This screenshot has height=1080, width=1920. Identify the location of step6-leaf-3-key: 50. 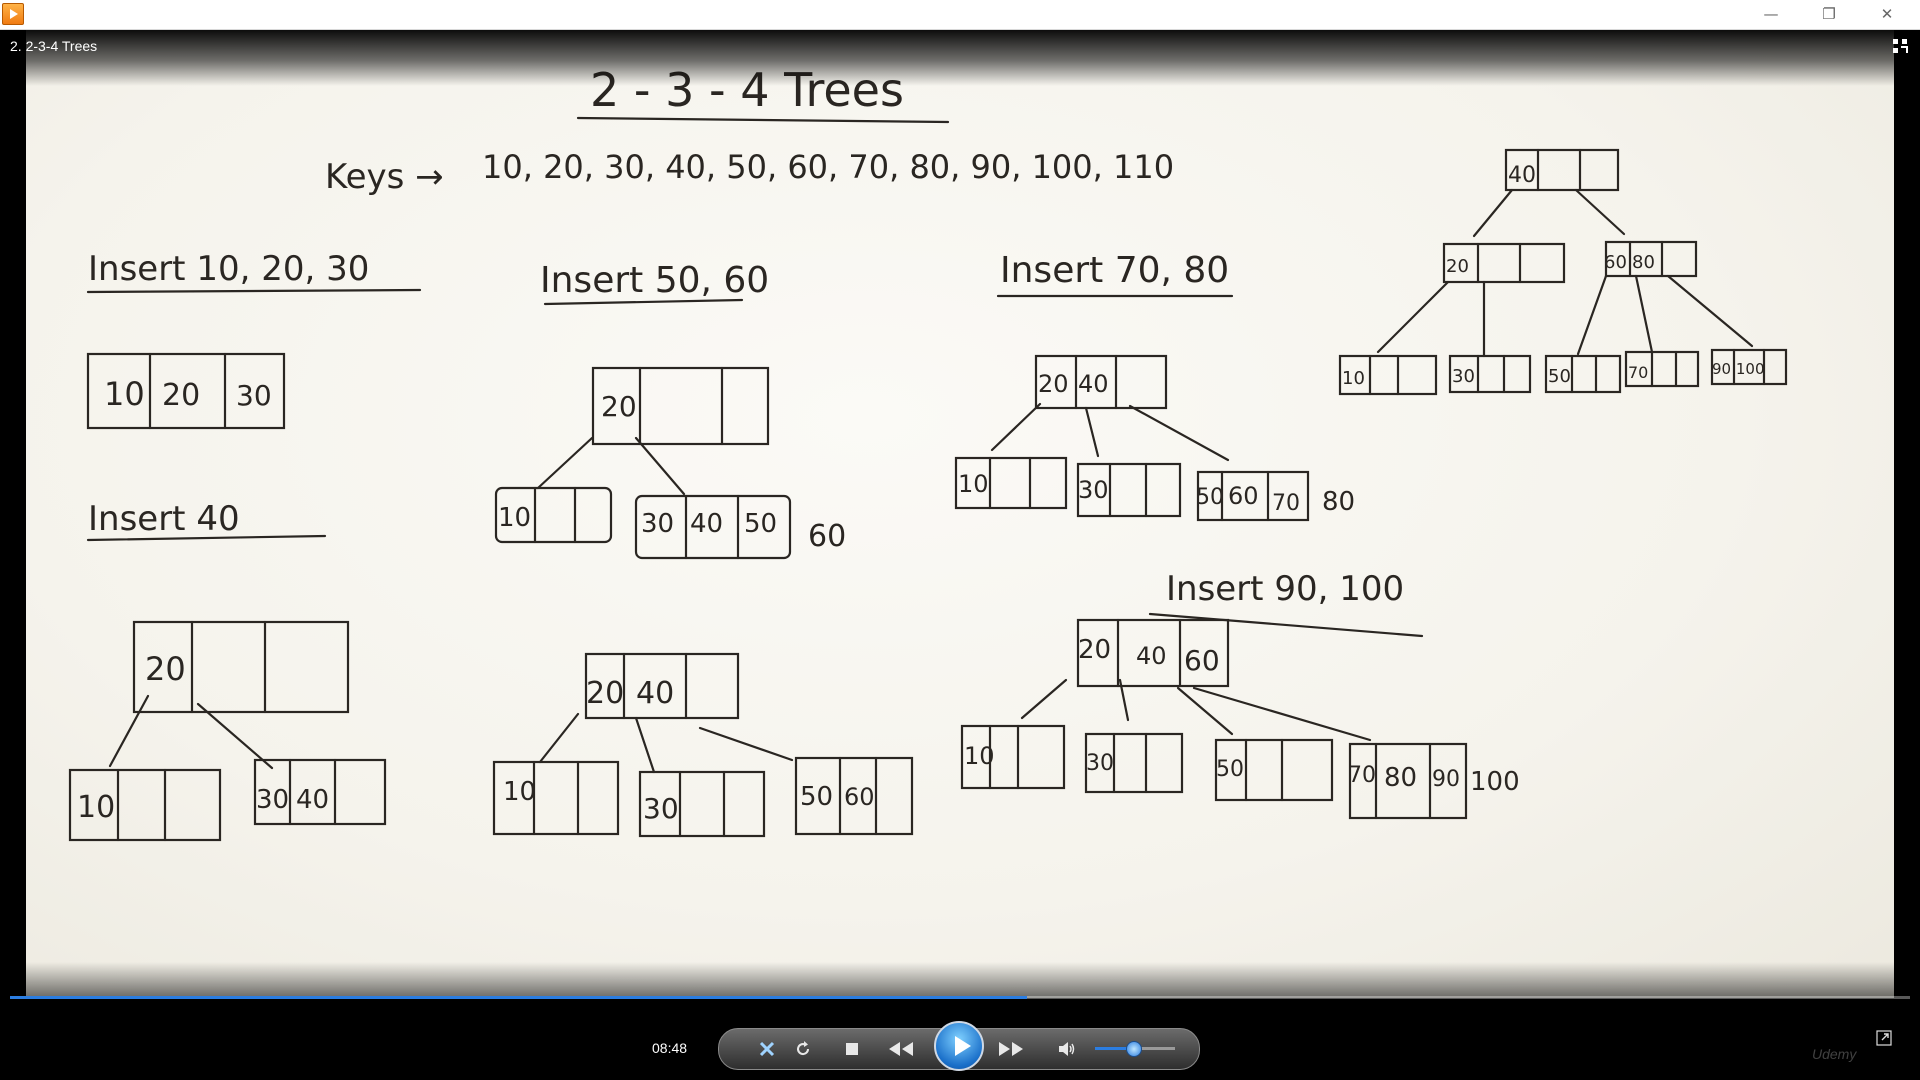
(1559, 376).